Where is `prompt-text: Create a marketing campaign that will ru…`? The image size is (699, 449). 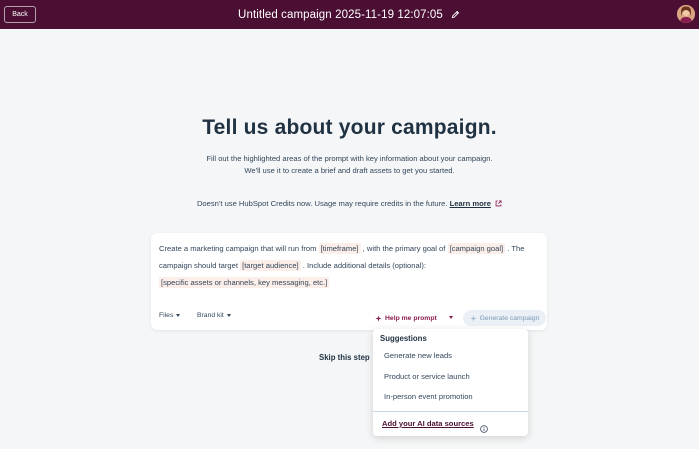
prompt-text: Create a marketing campaign that will ru… is located at coordinates (351, 266).